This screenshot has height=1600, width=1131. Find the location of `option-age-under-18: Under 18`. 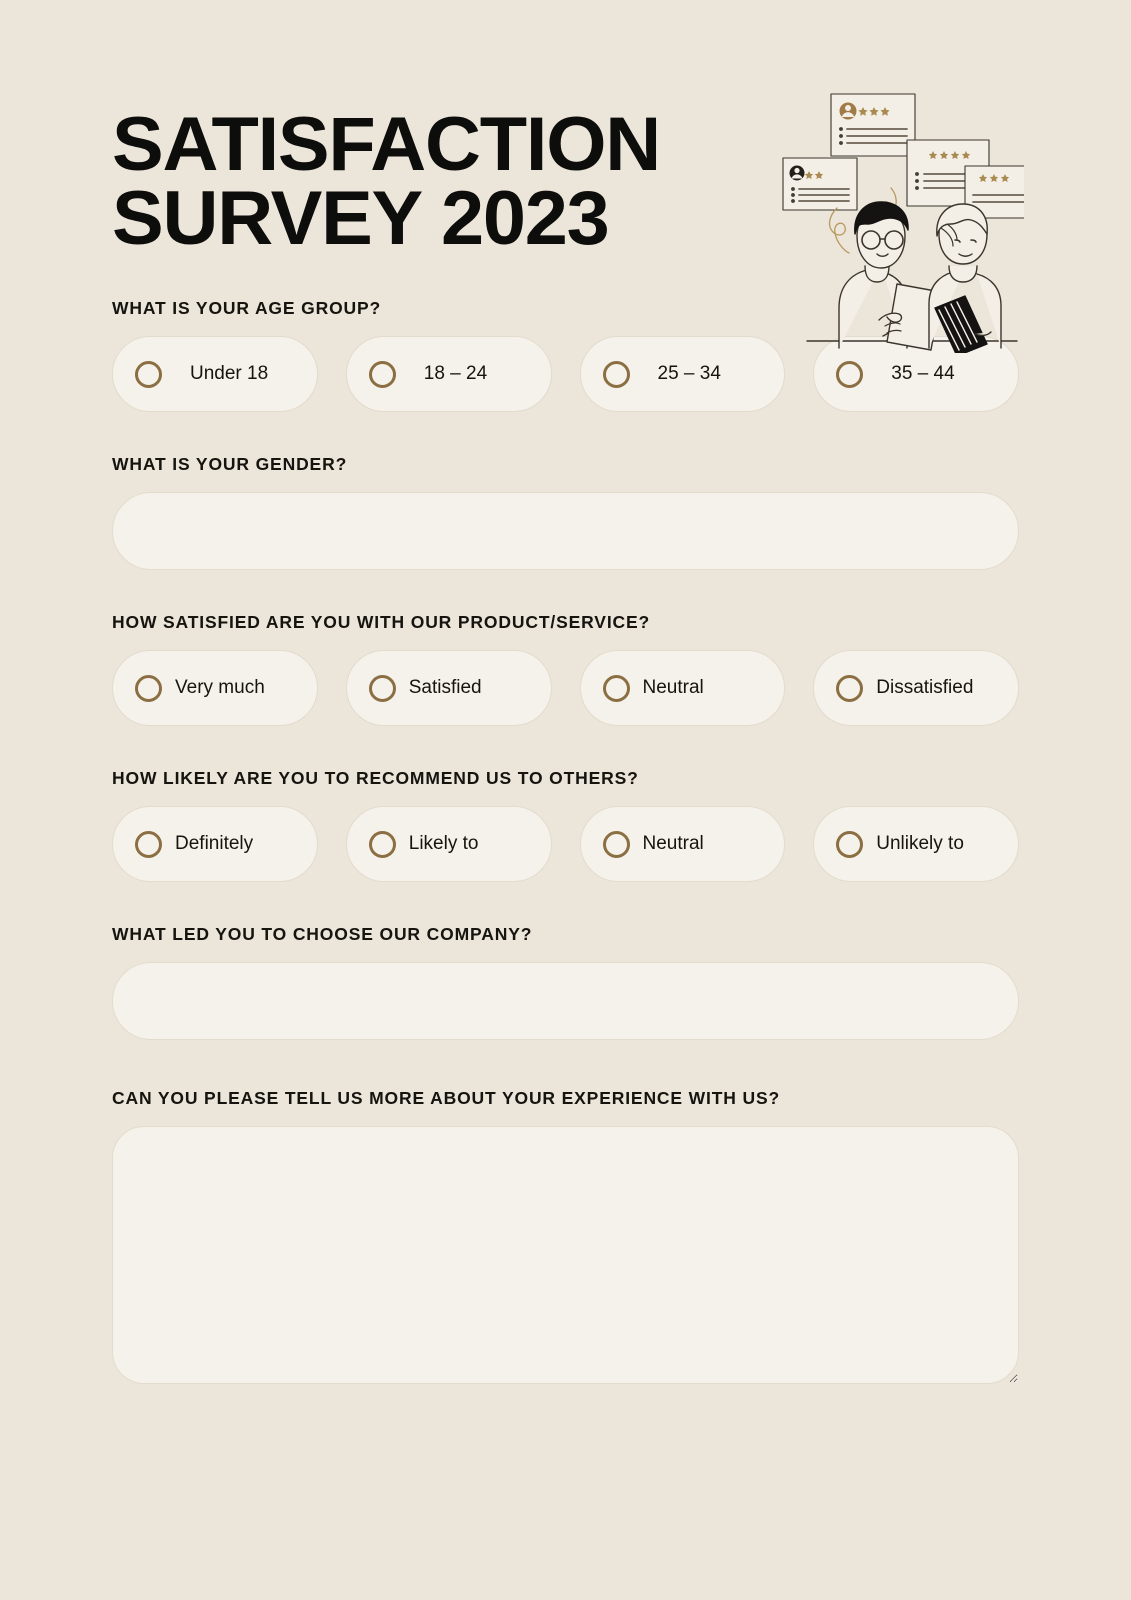

option-age-under-18: Under 18 is located at coordinates (215, 374).